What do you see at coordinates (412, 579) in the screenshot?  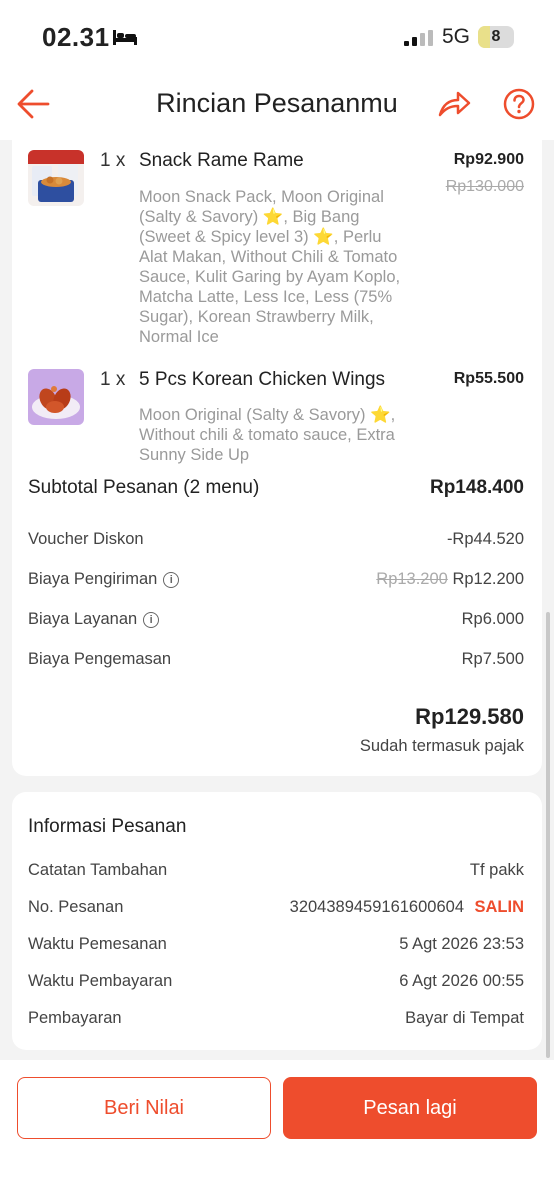 I see `delivery-fee-original: Rp13.200` at bounding box center [412, 579].